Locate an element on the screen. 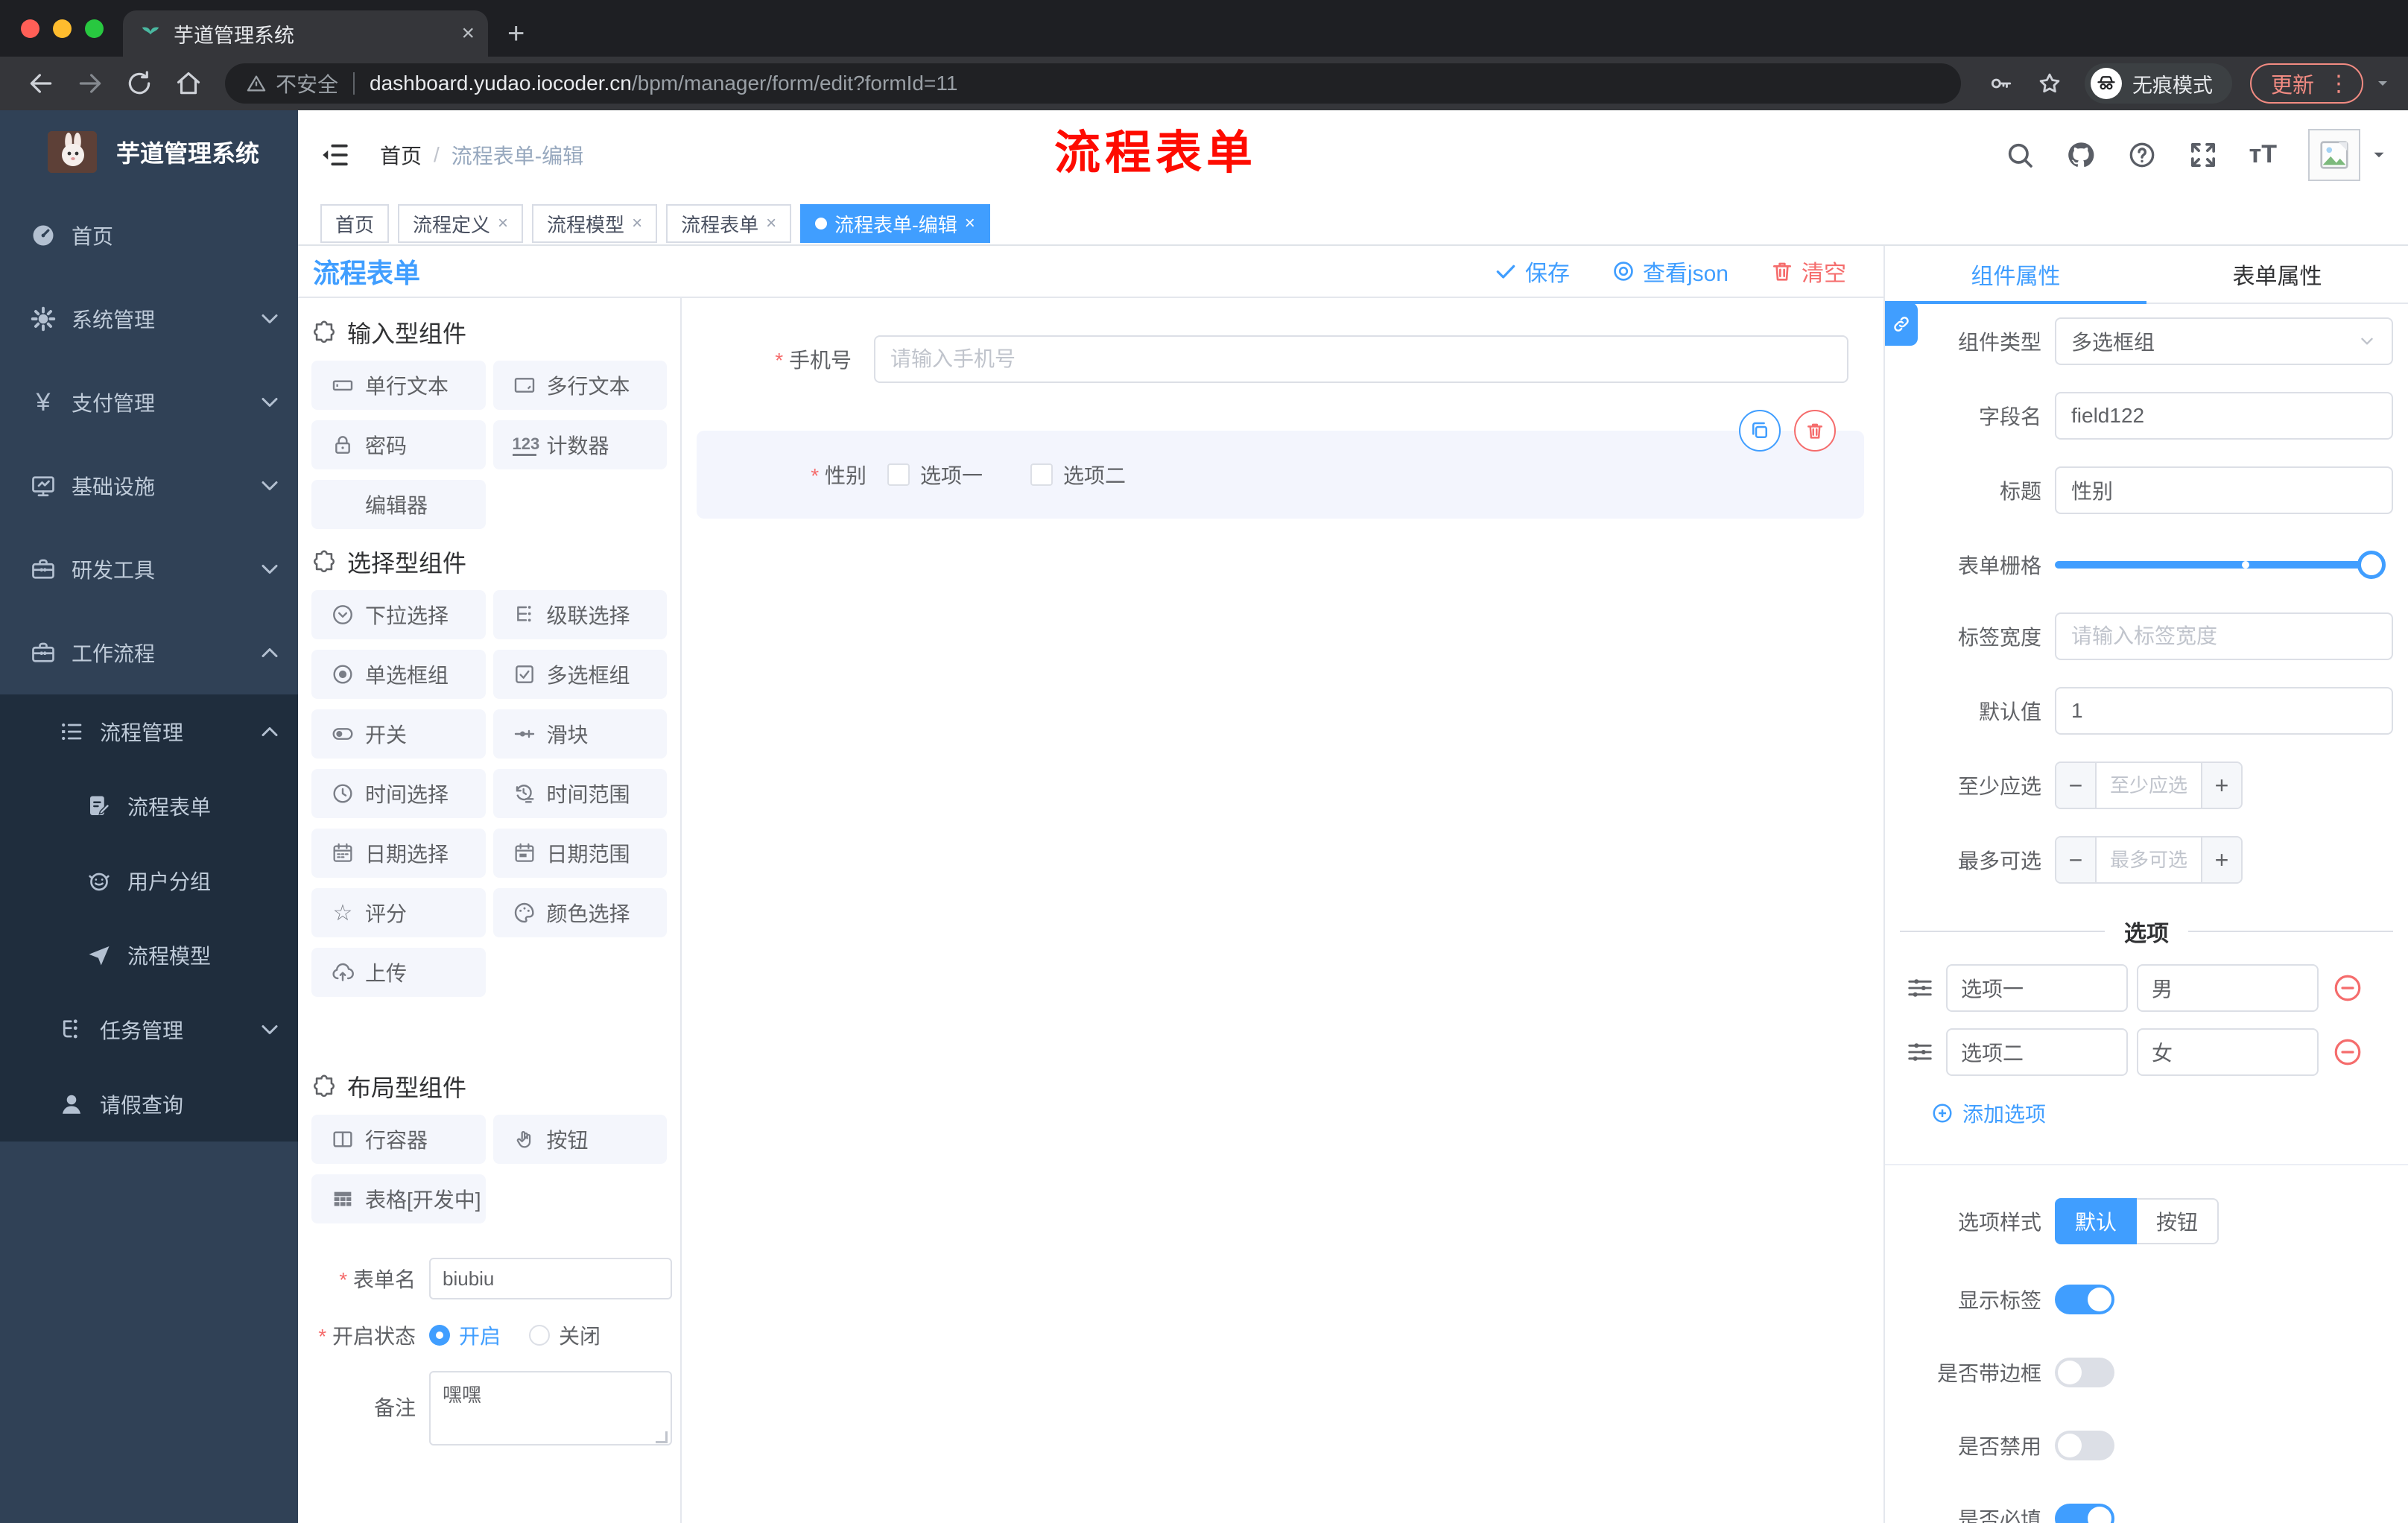 The image size is (2408, 1523). password-key-icon is located at coordinates (2000, 83).